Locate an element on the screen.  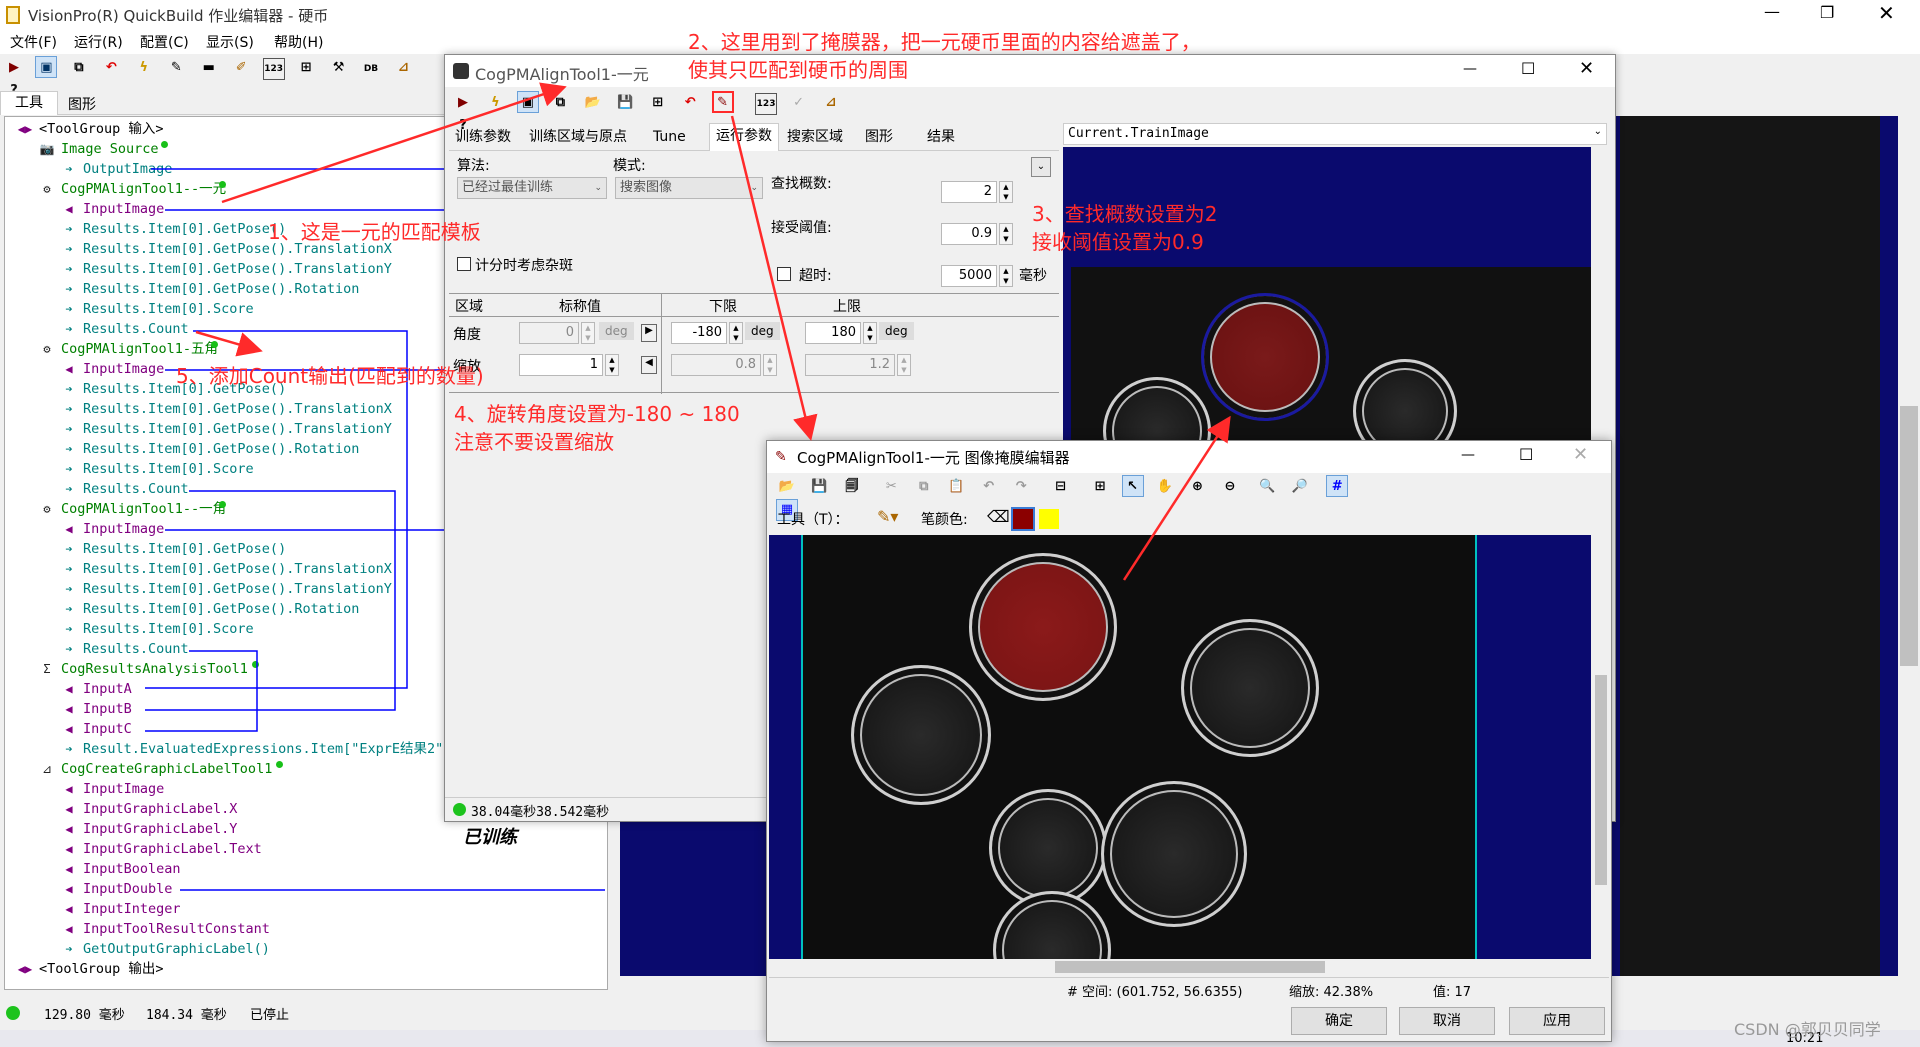
annotation-3-line1: 3、查找概数设置为2 is located at coordinates (1125, 214).